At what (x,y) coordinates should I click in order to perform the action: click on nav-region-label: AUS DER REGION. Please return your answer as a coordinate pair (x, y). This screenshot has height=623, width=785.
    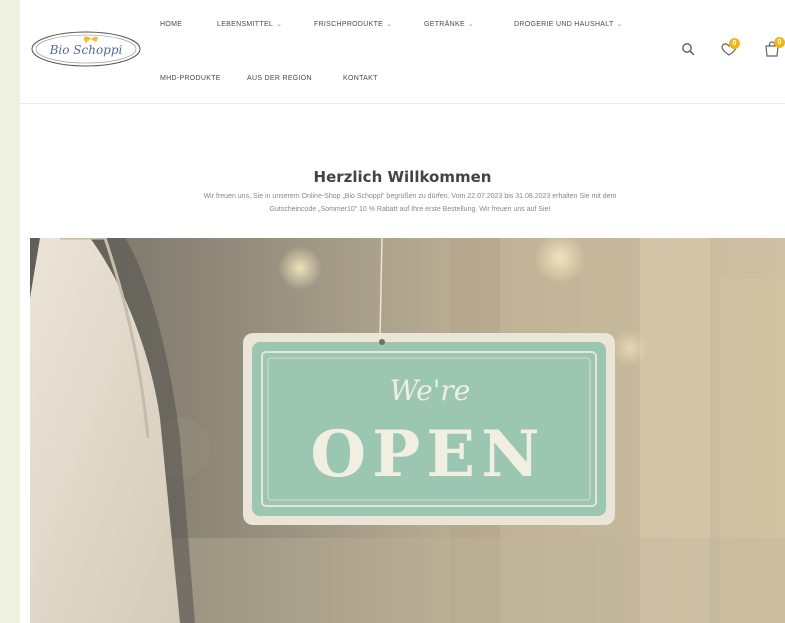
    Looking at the image, I should click on (279, 78).